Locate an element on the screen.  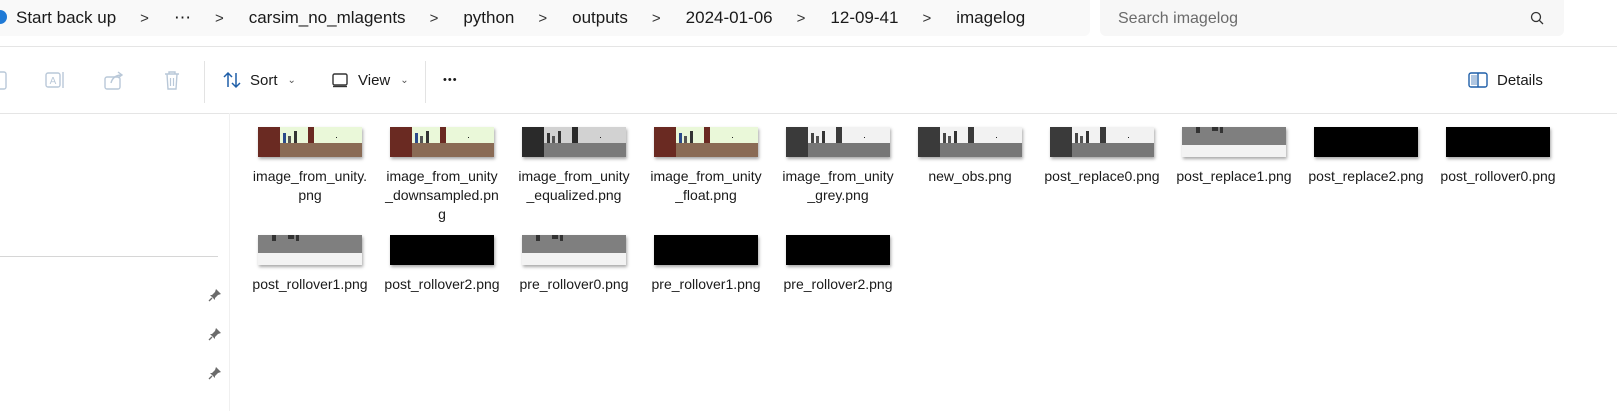
file-item: post_replace0.png is located at coordinates (1102, 152).